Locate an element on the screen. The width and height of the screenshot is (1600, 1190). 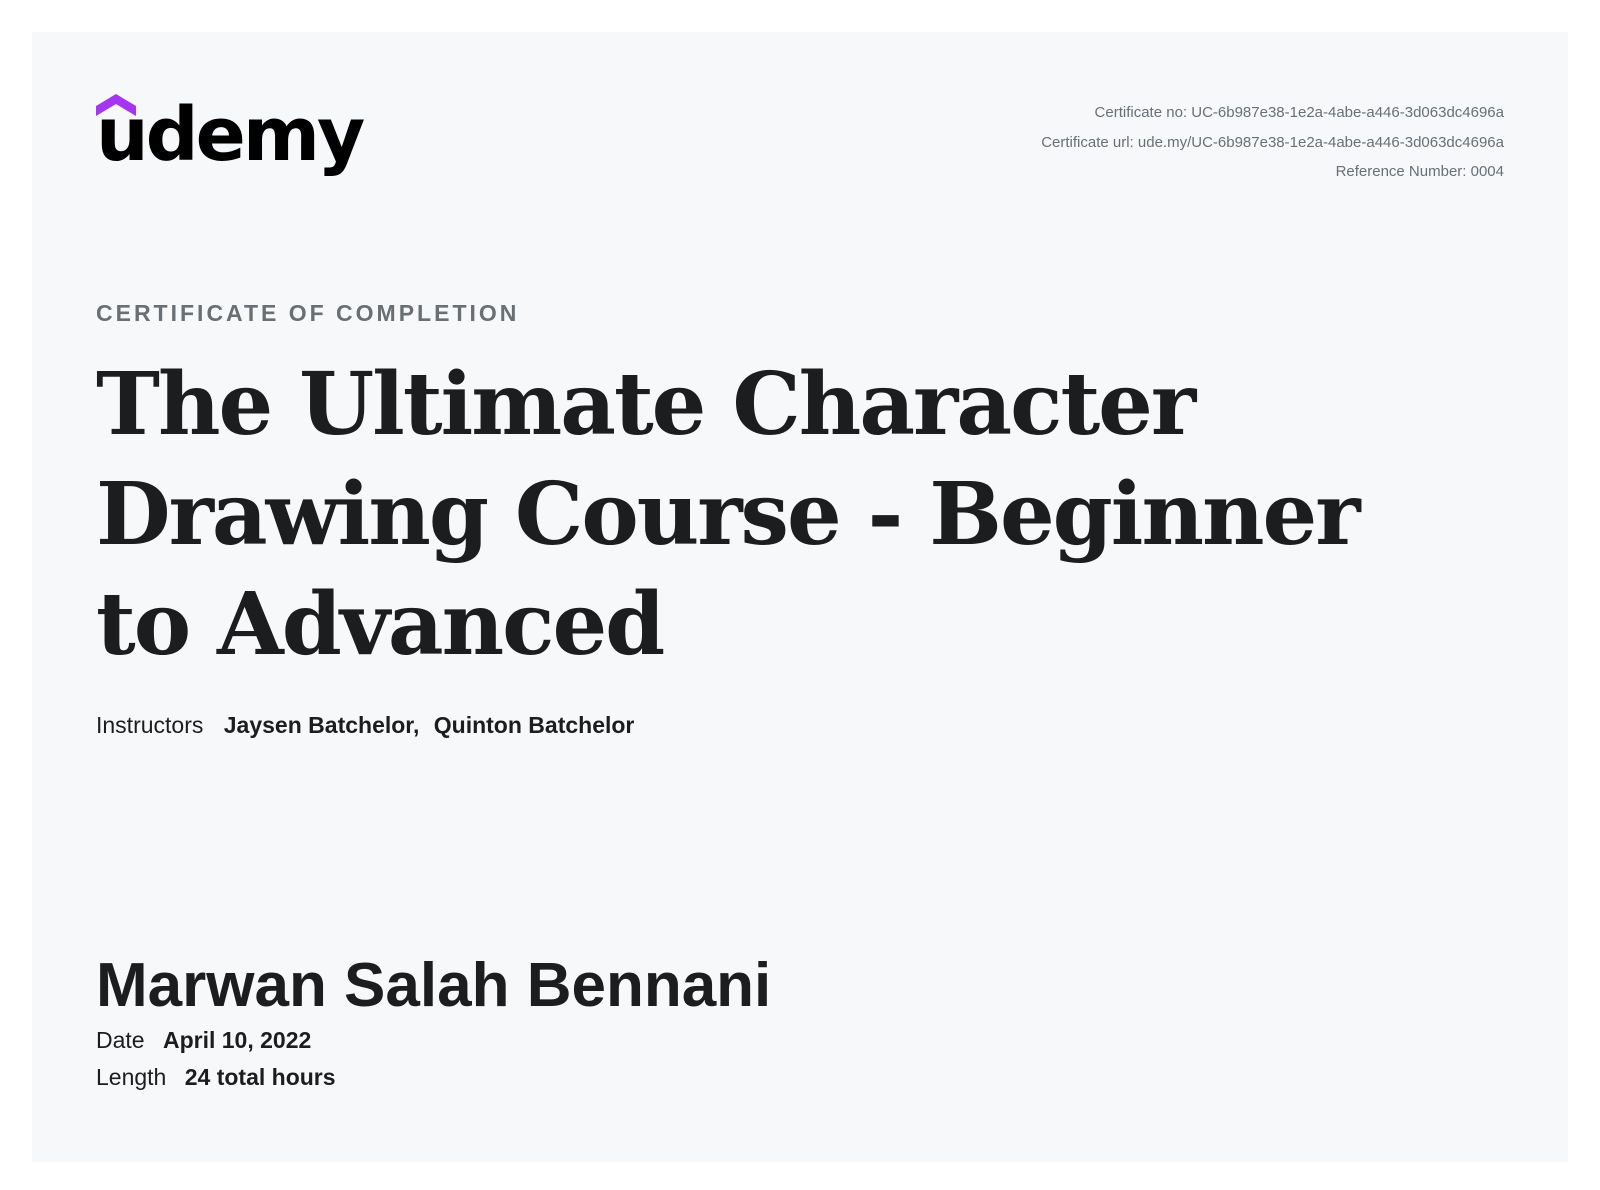
length-label: Length is located at coordinates (131, 1077).